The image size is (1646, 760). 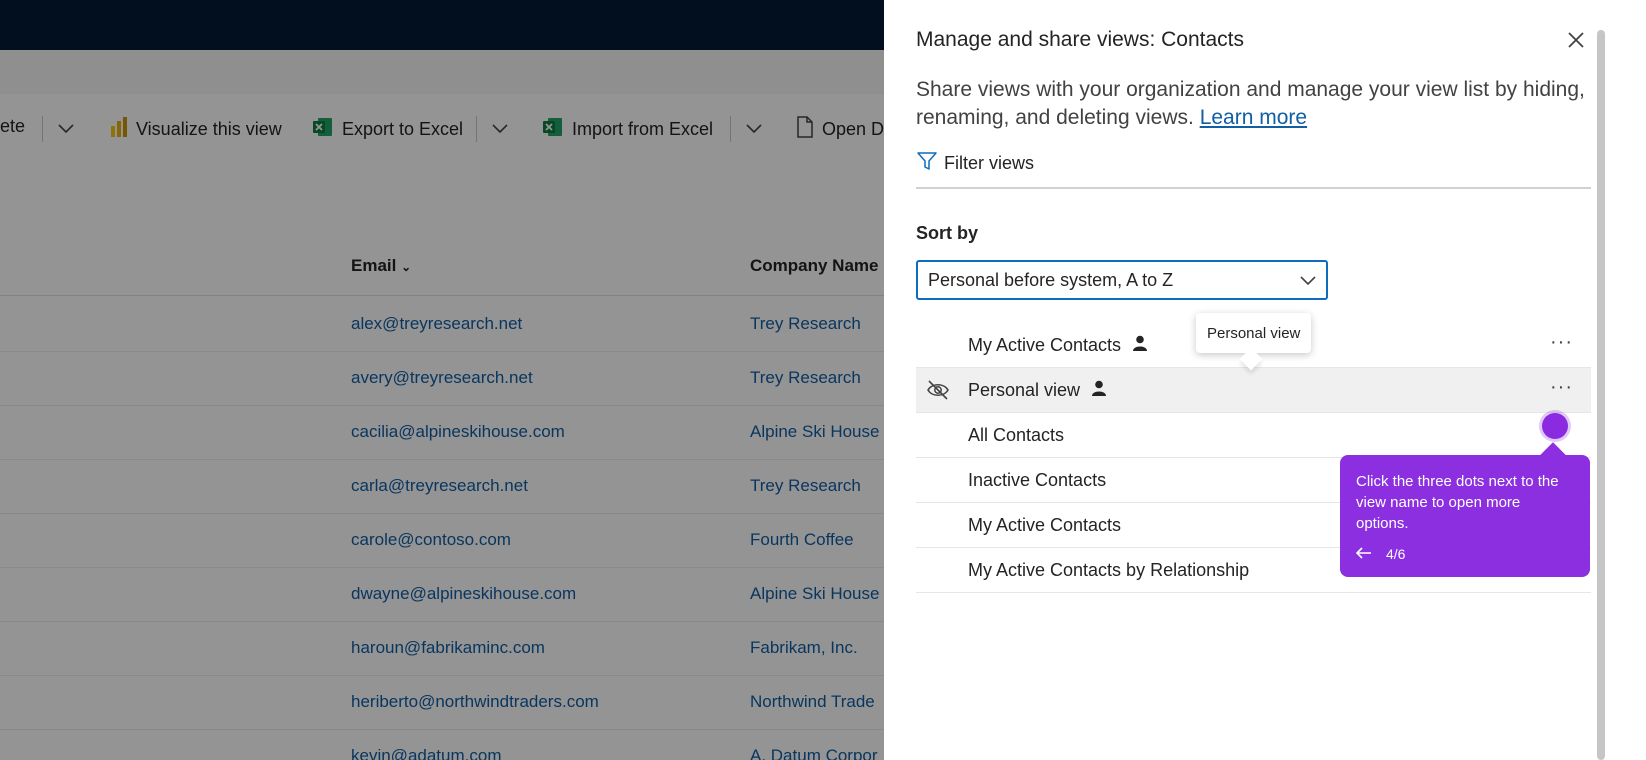 I want to click on sort-value: Personal before system, A to Z, so click(x=1051, y=279).